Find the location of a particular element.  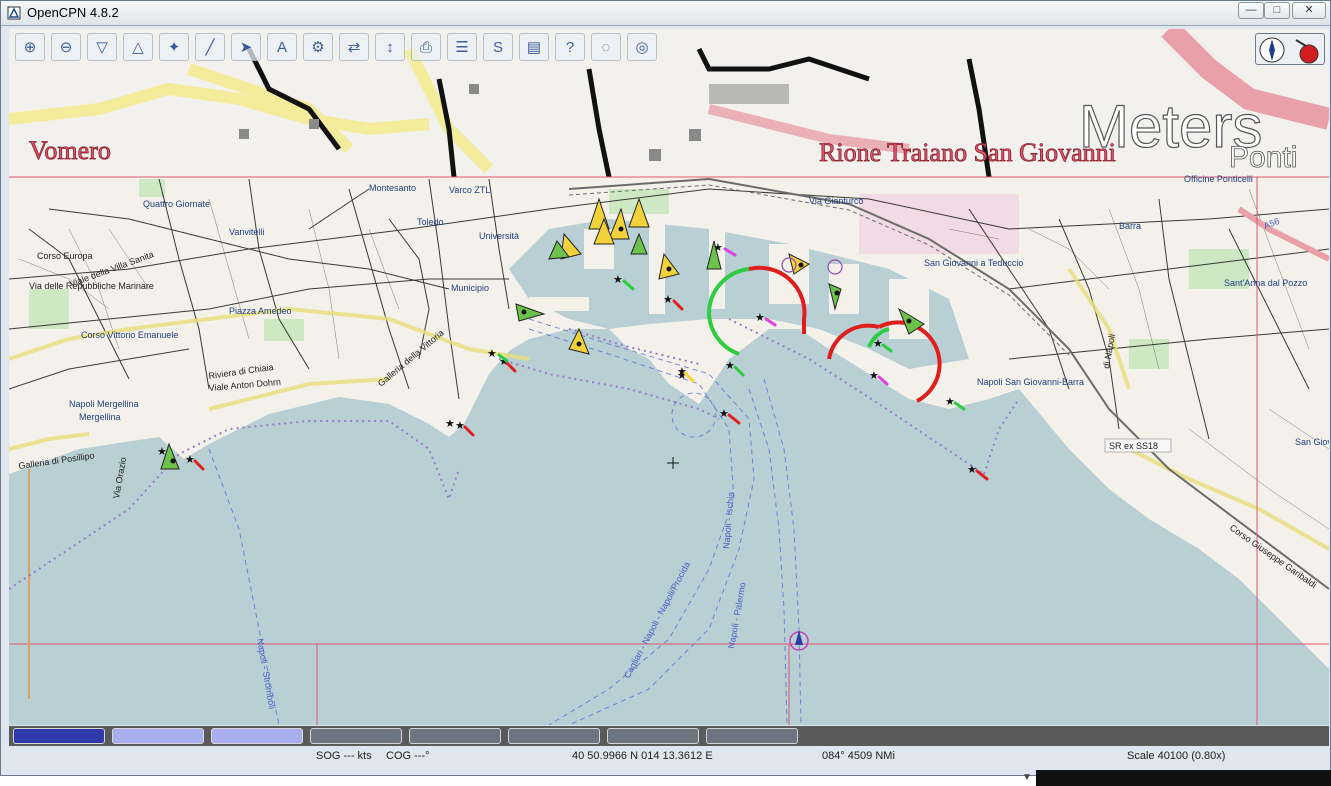

status-cog: COG ---° is located at coordinates (408, 756).